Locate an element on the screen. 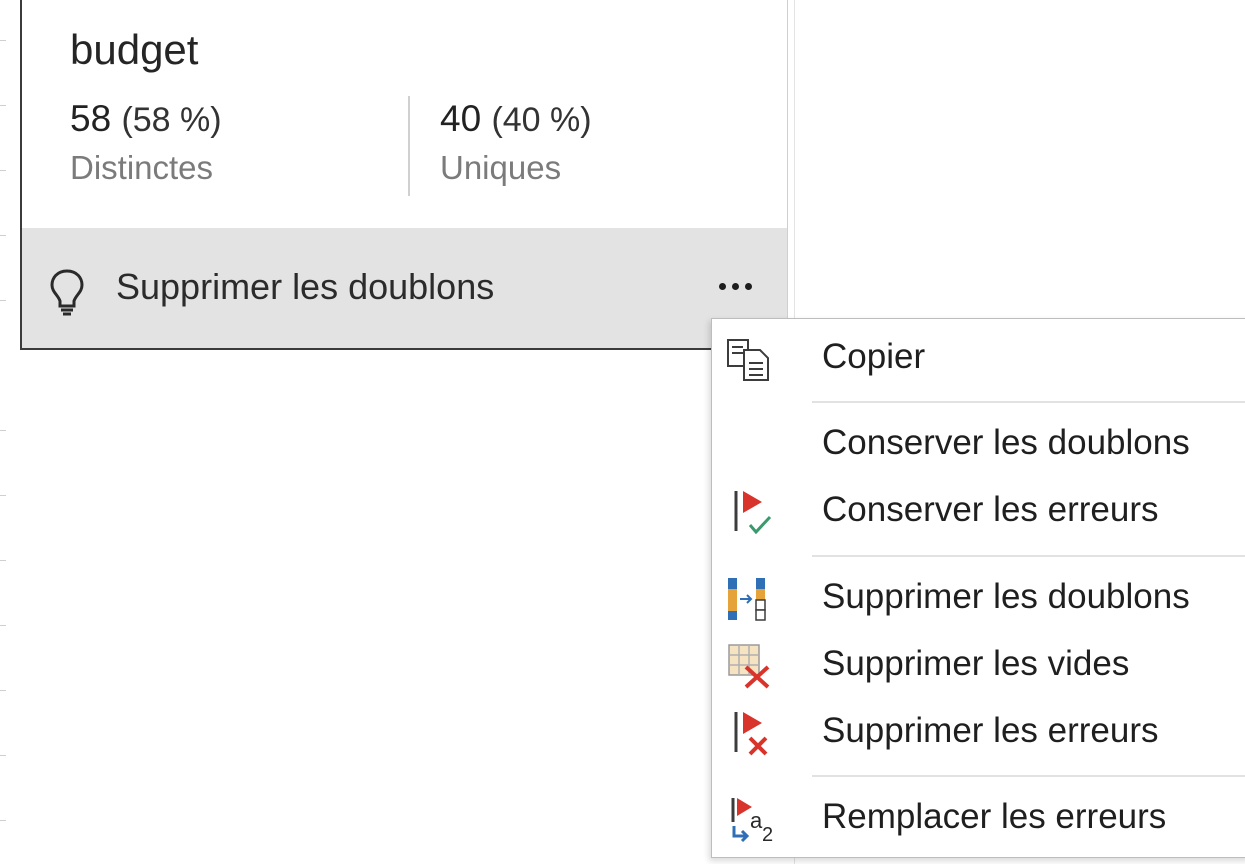 Image resolution: width=1245 pixels, height=864 pixels. lightbulb-icon is located at coordinates (67, 292).